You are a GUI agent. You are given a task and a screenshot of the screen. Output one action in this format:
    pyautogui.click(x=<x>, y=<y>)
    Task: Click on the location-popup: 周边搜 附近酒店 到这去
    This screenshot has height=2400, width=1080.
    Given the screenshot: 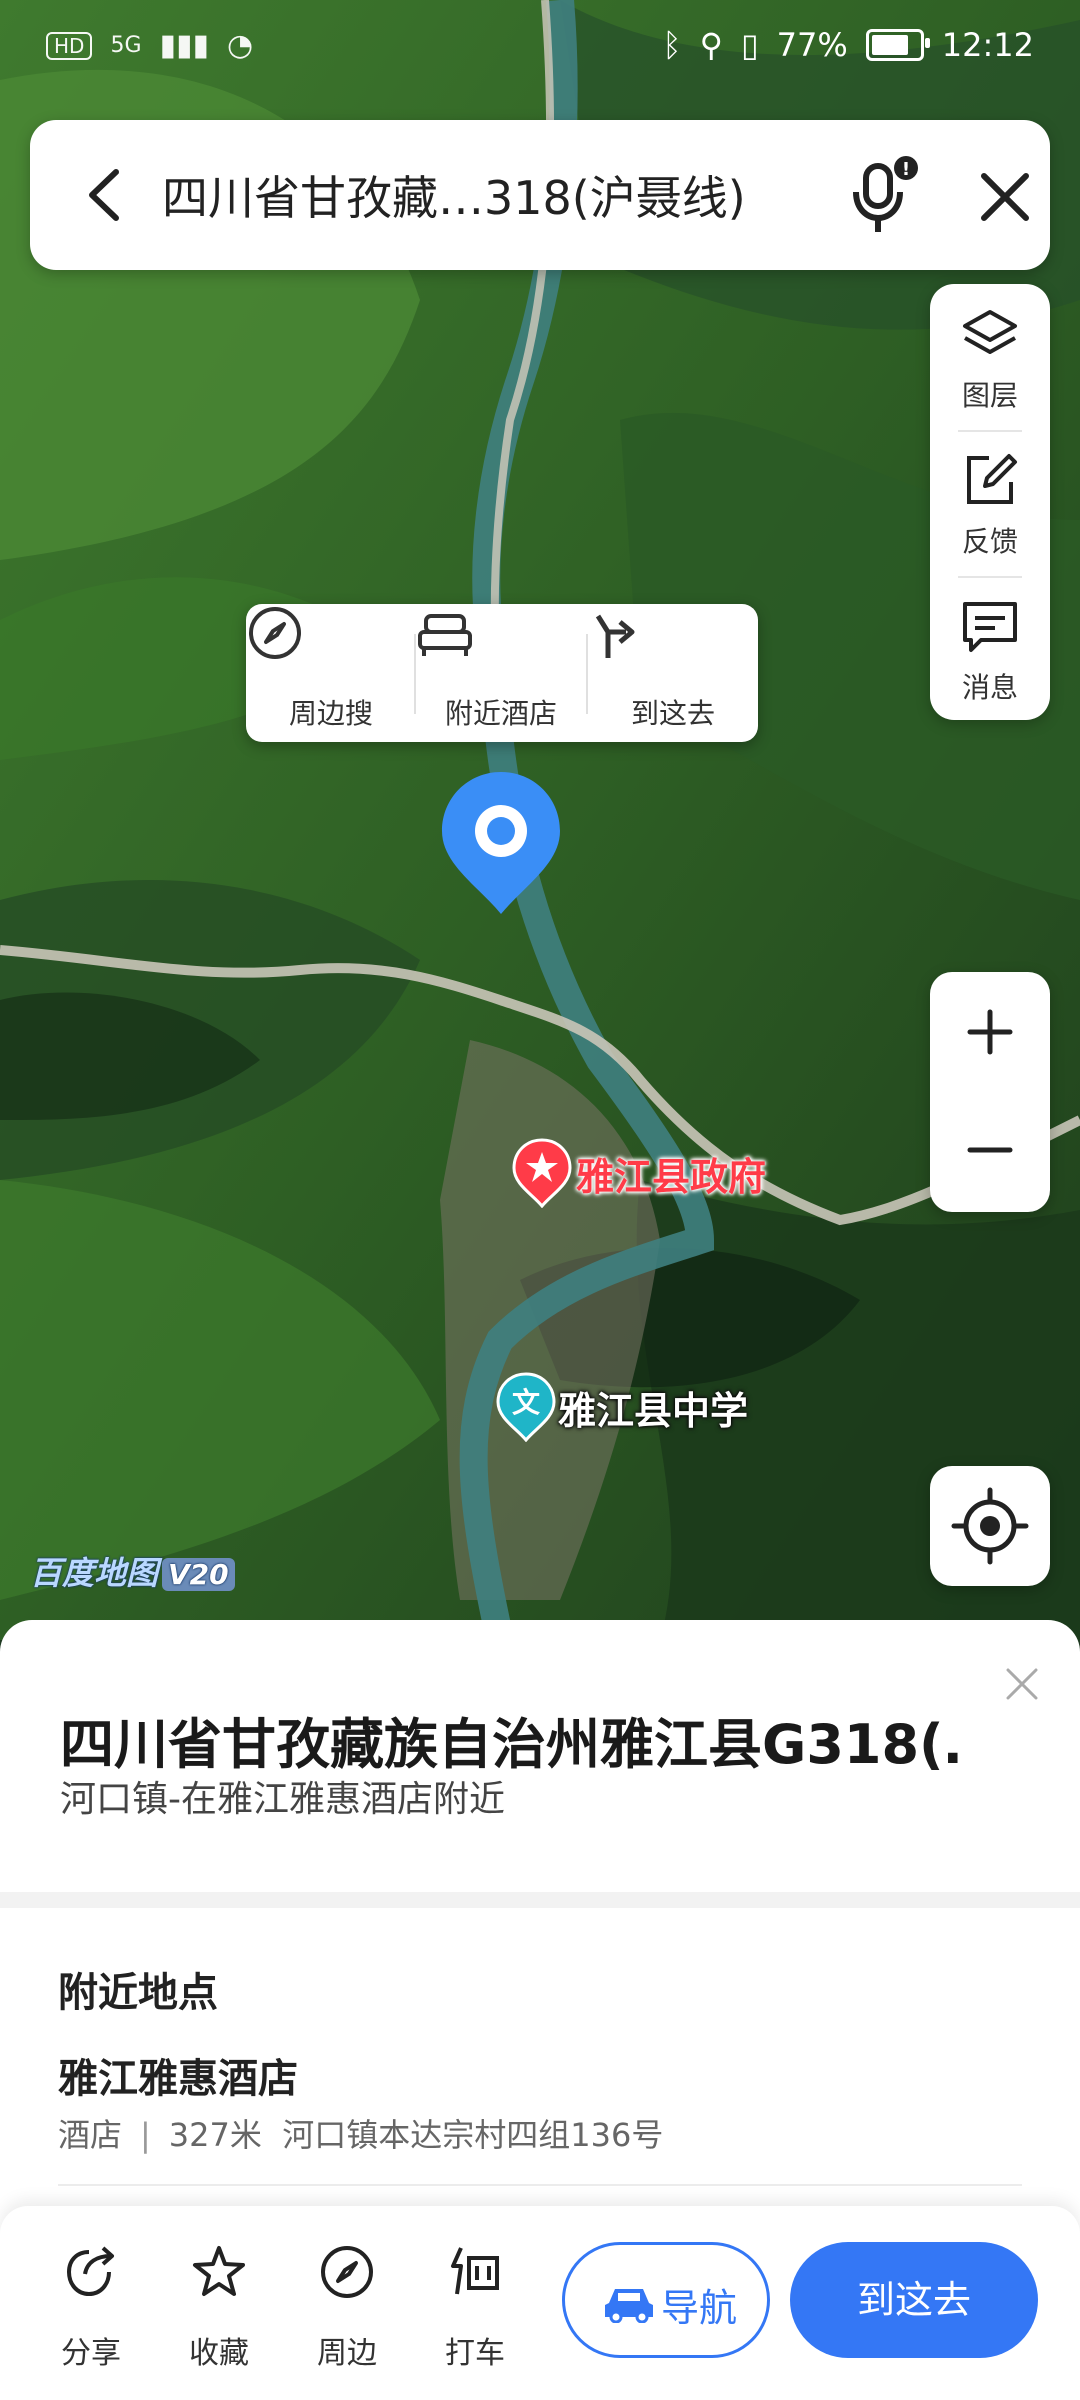 What is the action you would take?
    pyautogui.click(x=502, y=673)
    